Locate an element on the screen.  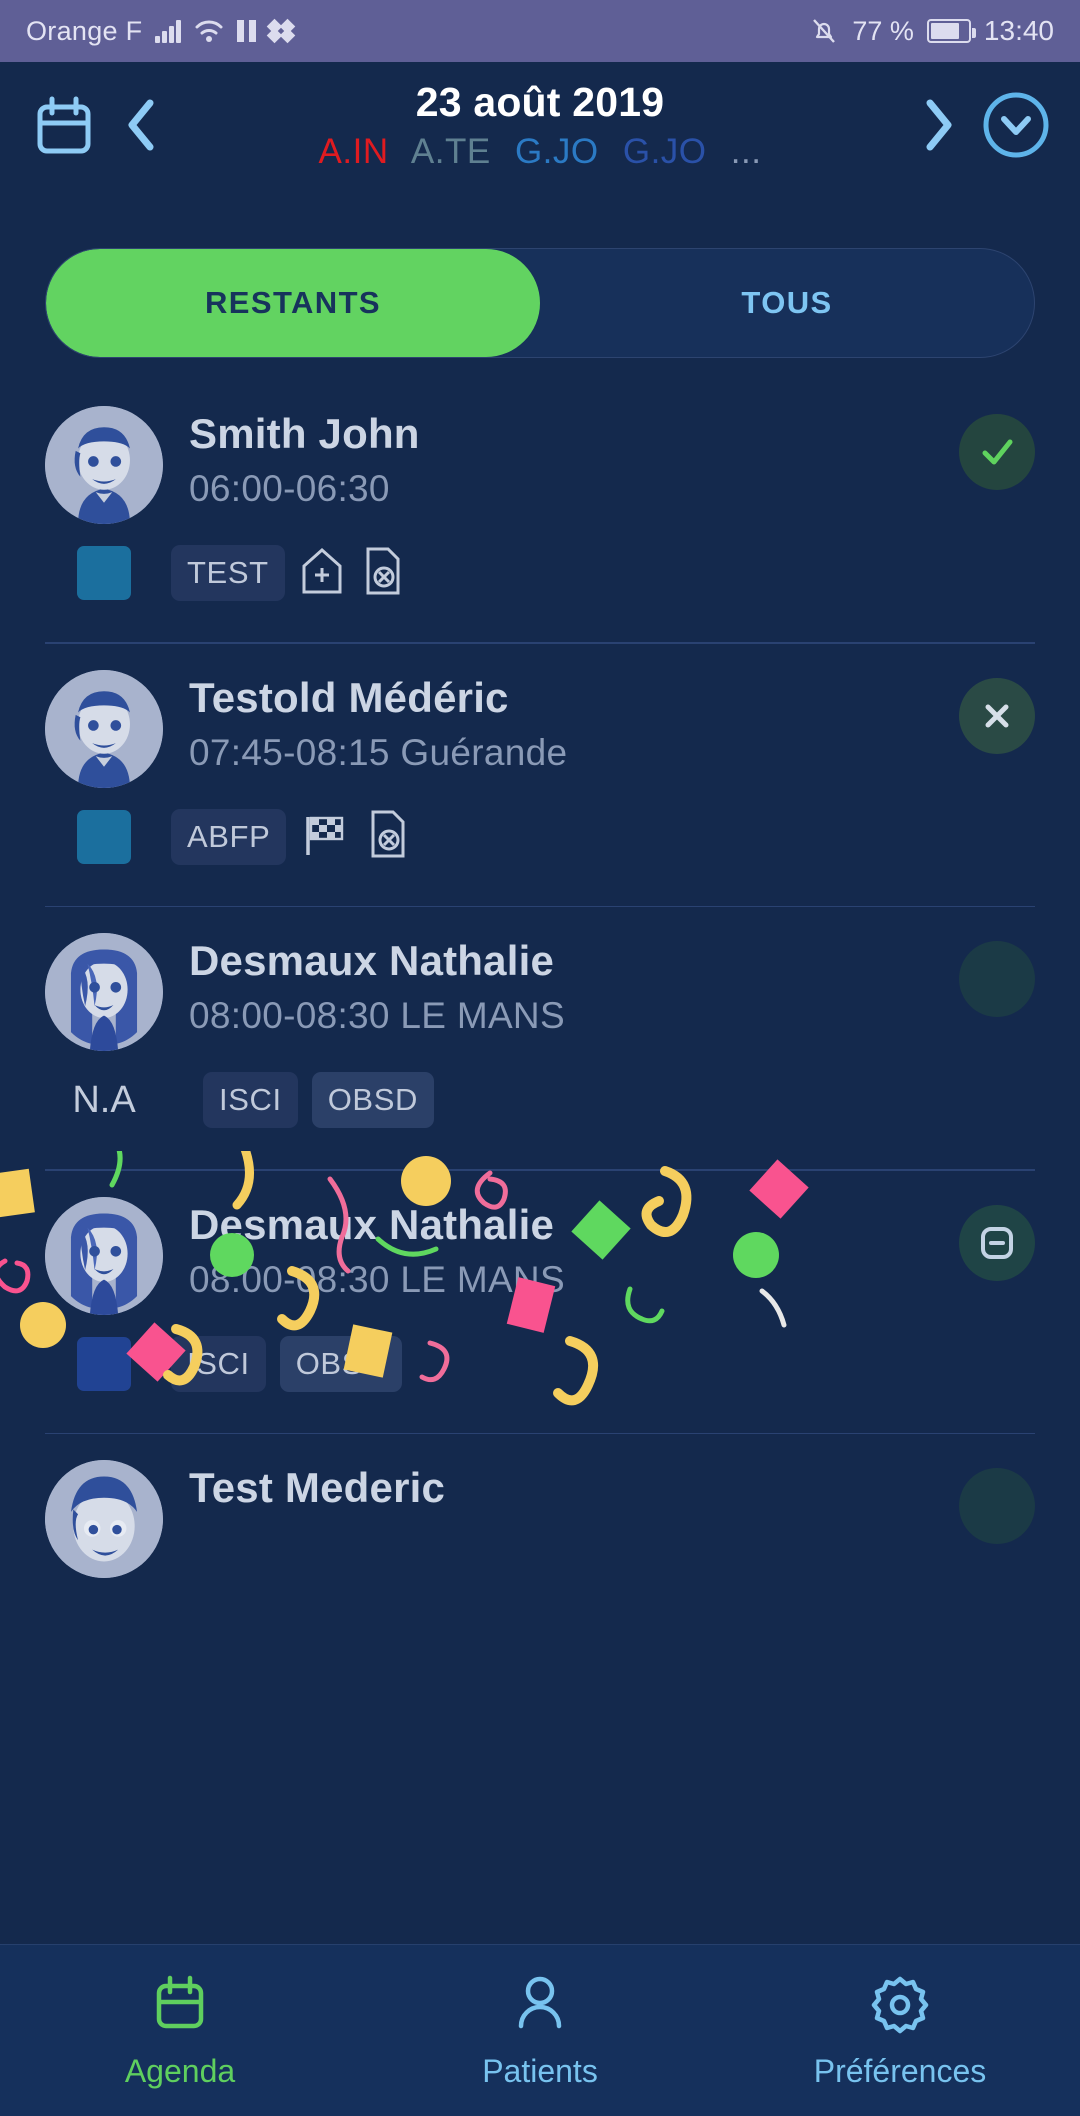
status-bar: Orange F 77 % 13:40 is located at coordinates (540, 31).